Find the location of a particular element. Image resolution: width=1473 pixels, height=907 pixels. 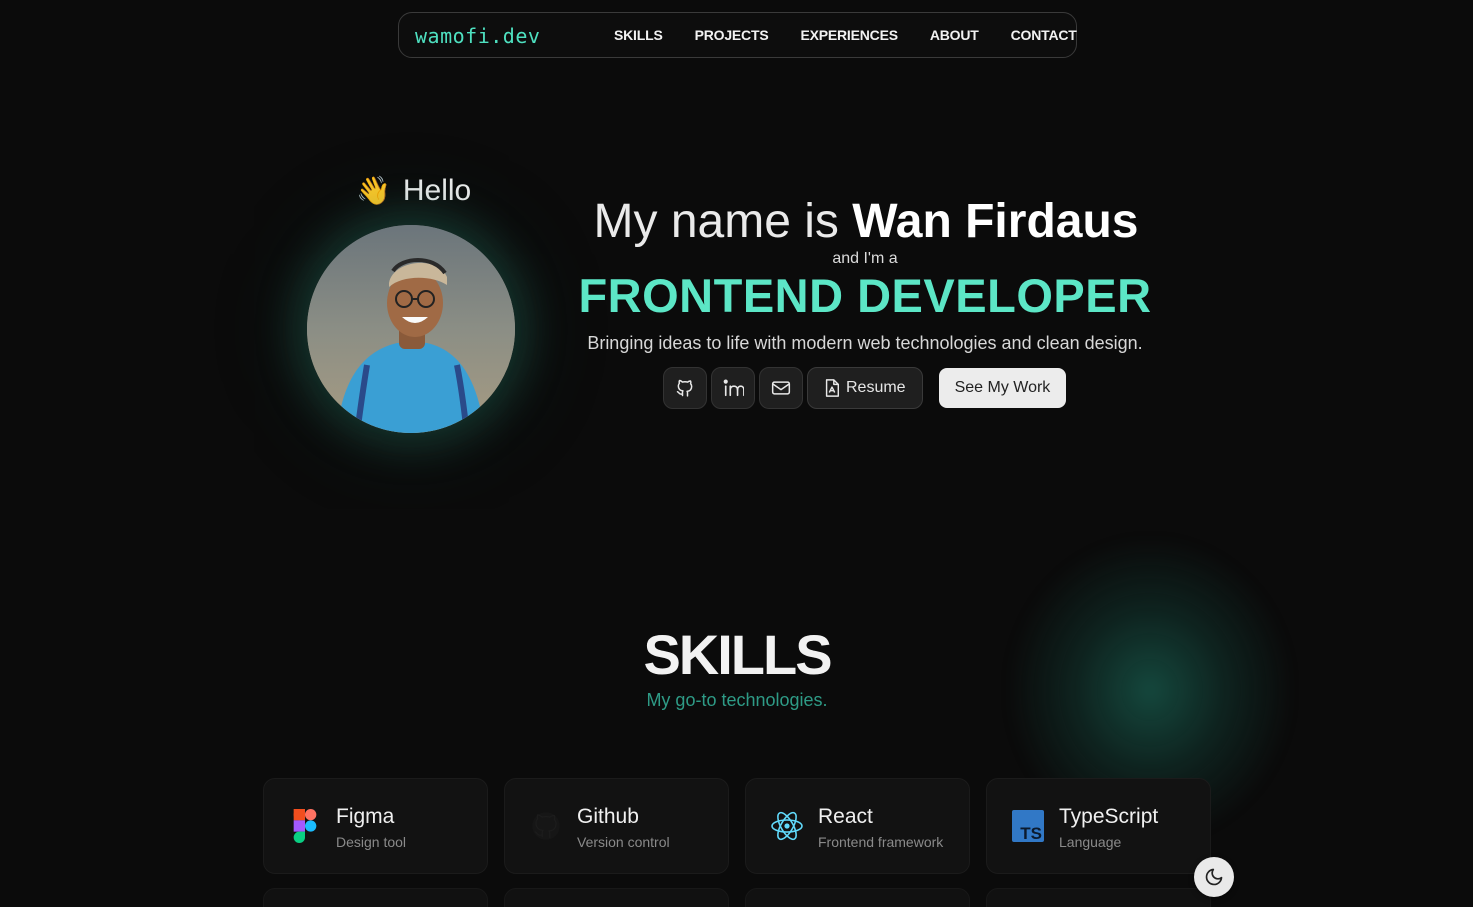

skill-desc: Version control is located at coordinates (623, 842).